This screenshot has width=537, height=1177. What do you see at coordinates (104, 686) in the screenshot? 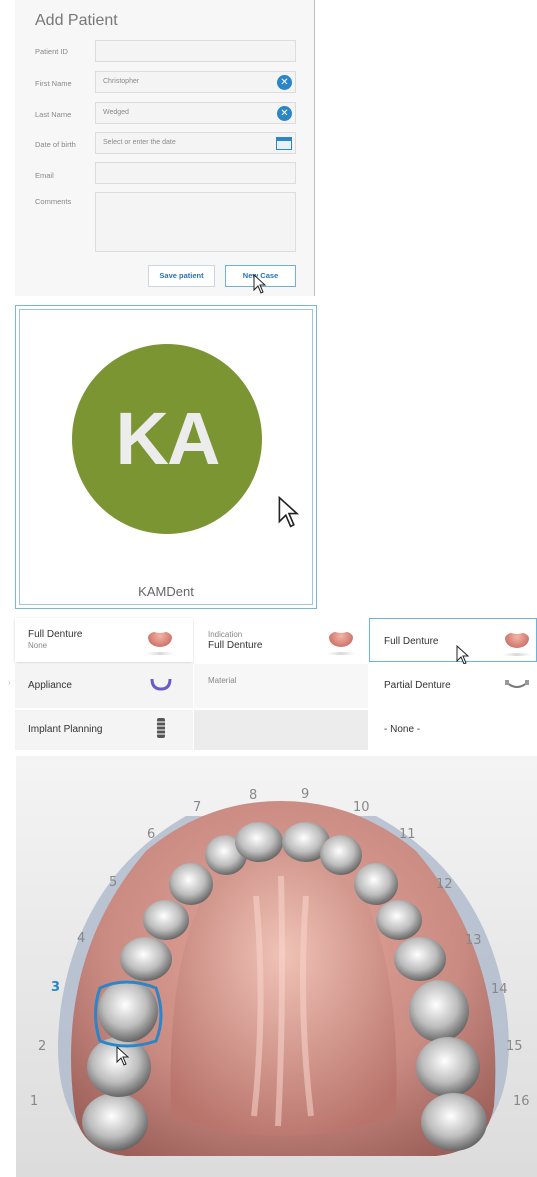
I see `appliance-item: Appliance` at bounding box center [104, 686].